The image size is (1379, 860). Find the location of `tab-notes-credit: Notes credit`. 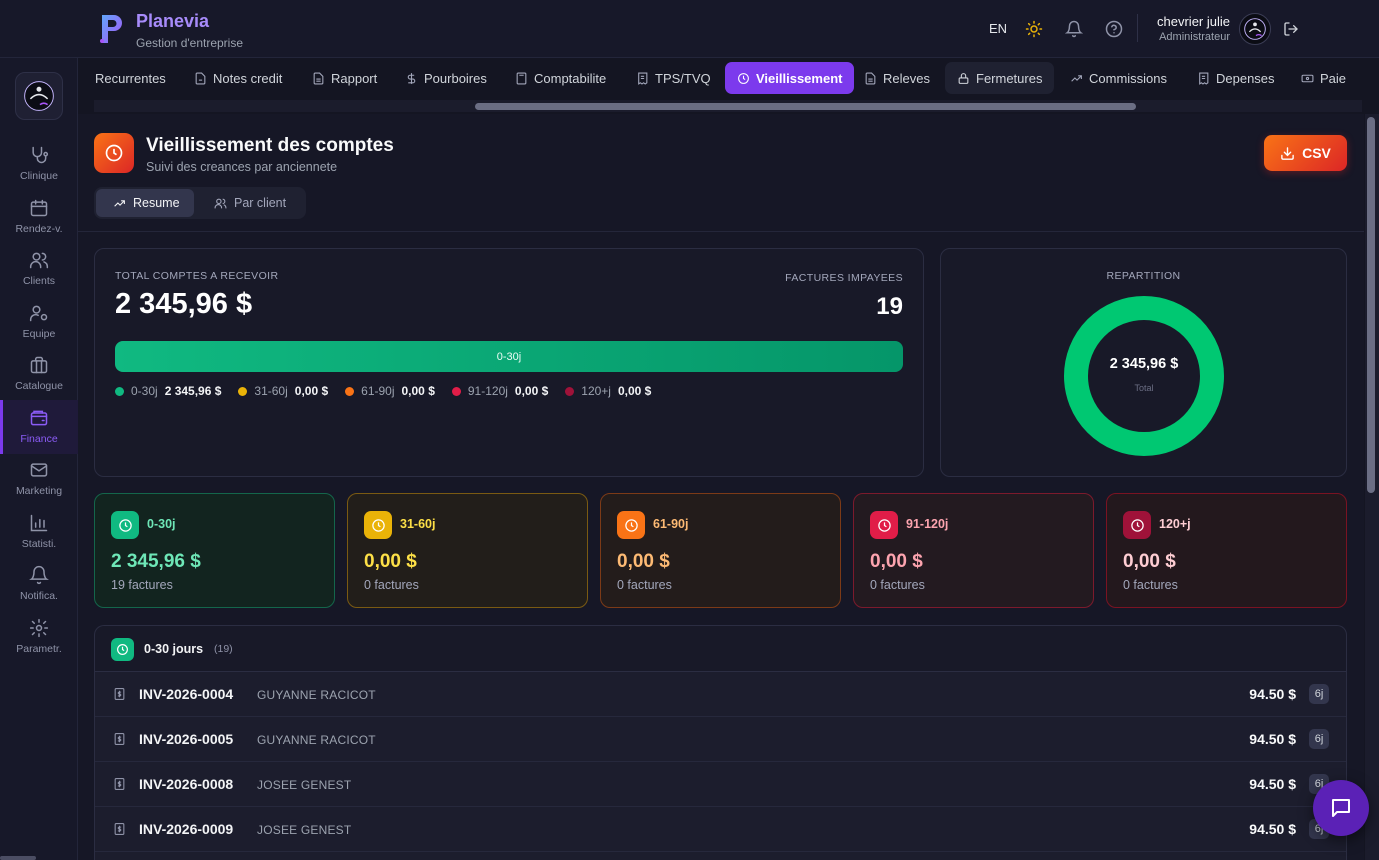

tab-notes-credit: Notes credit is located at coordinates (238, 78).